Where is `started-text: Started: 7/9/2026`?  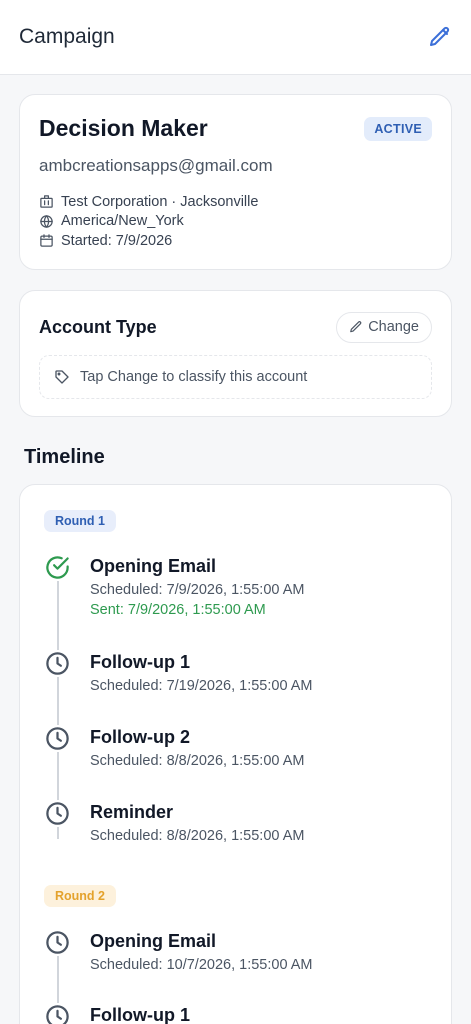
started-text: Started: 7/9/2026 is located at coordinates (117, 240).